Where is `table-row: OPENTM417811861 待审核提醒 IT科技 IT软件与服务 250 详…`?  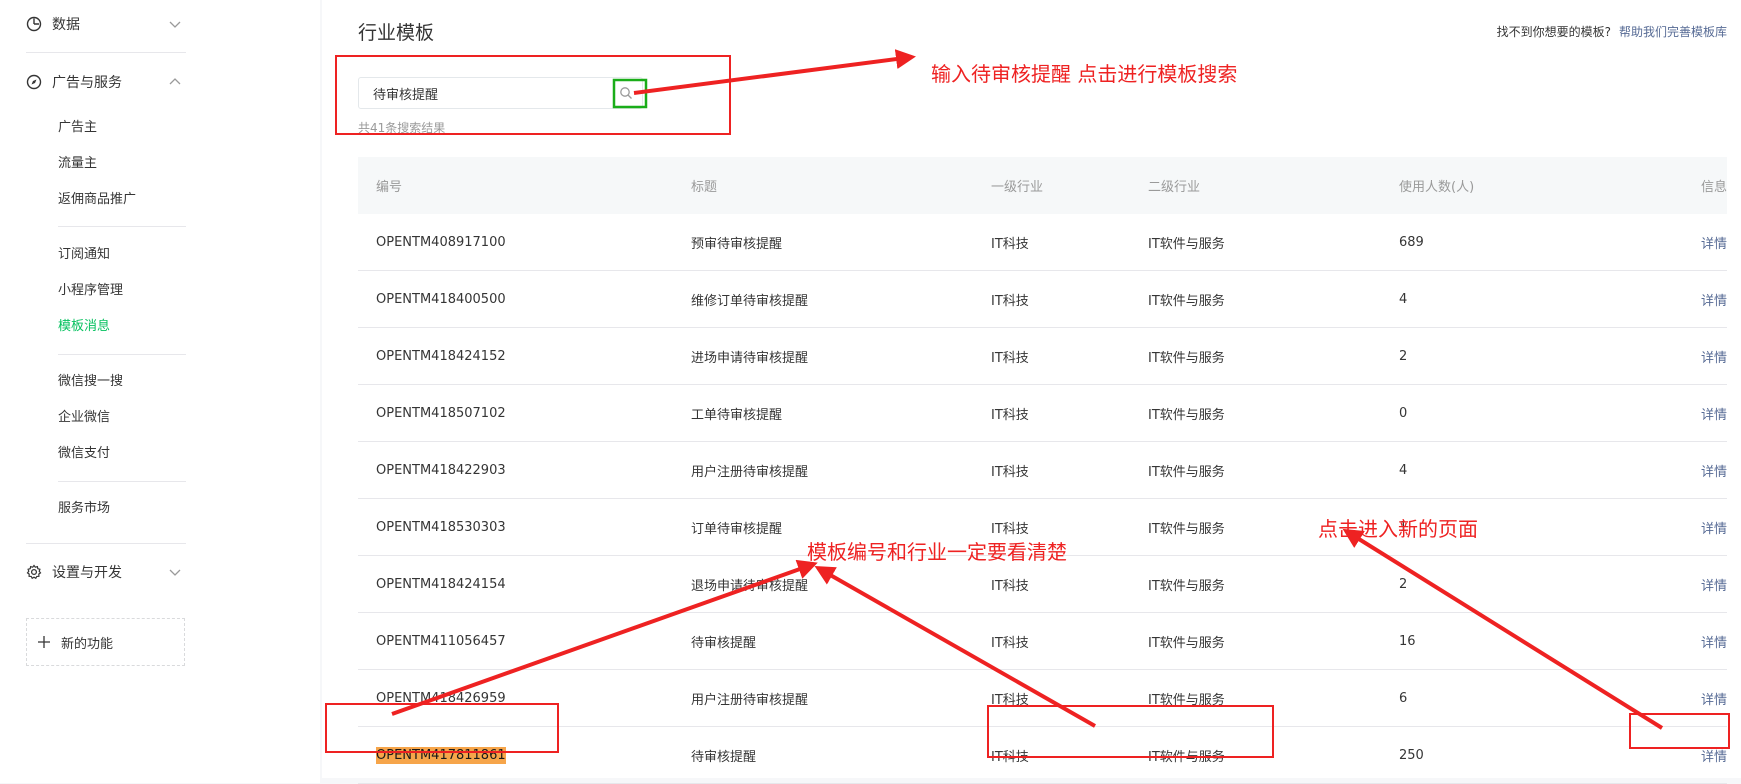 table-row: OPENTM417811861 待审核提醒 IT科技 IT软件与服务 250 详… is located at coordinates (1042, 755).